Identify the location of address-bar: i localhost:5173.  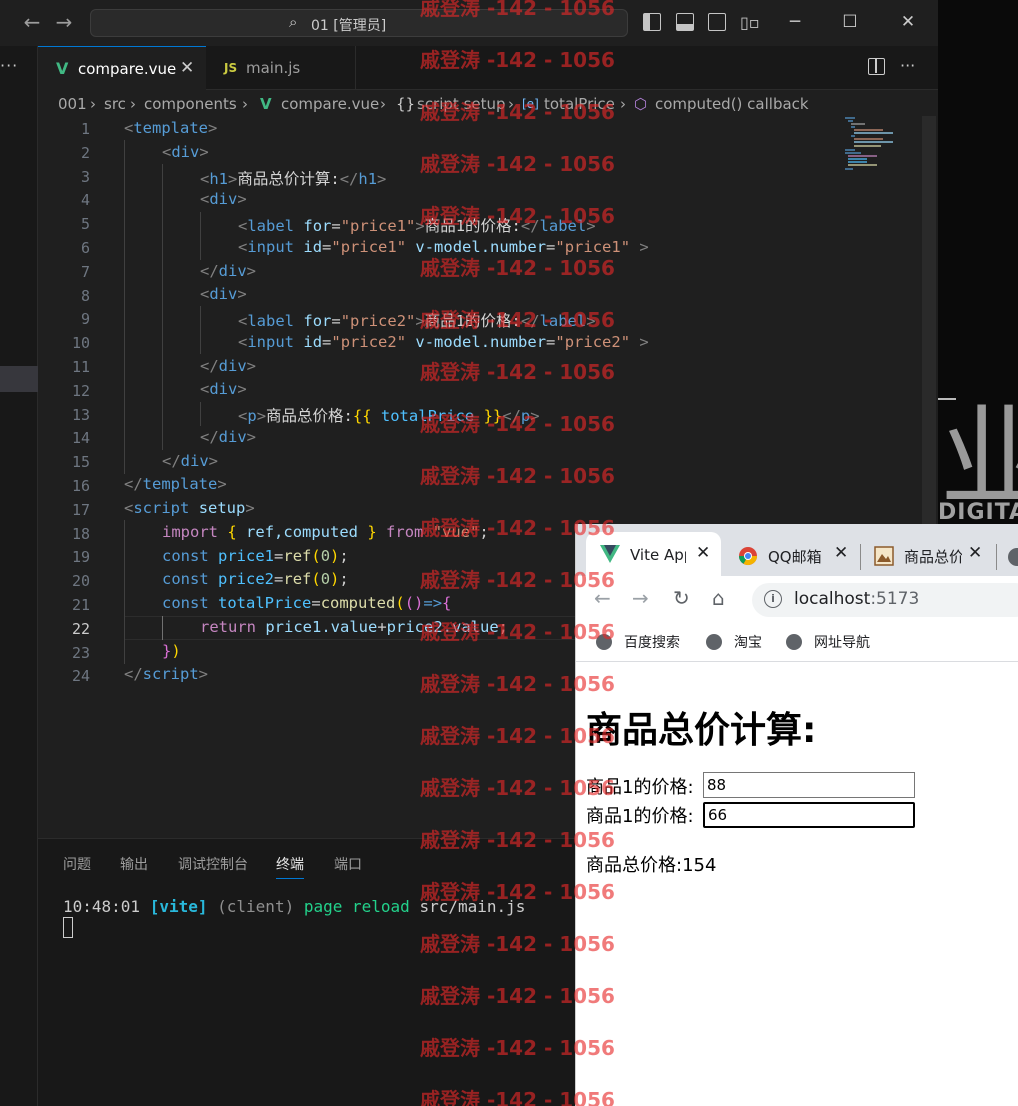
(885, 600).